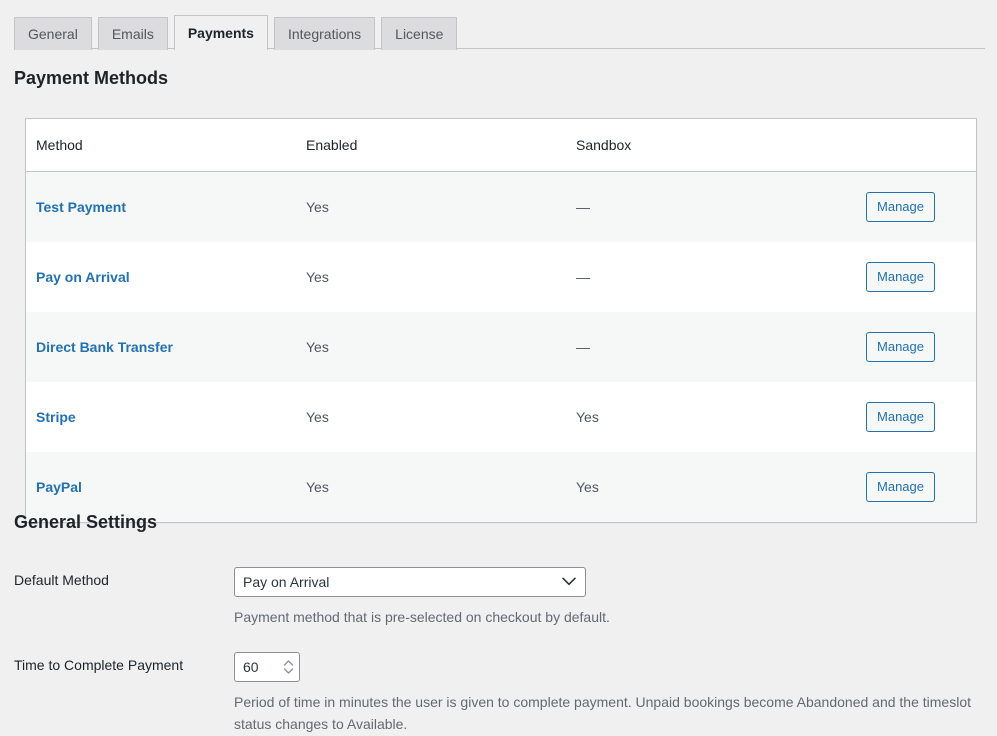 This screenshot has width=997, height=736. What do you see at coordinates (161, 417) in the screenshot?
I see `cell-method: Stripe` at bounding box center [161, 417].